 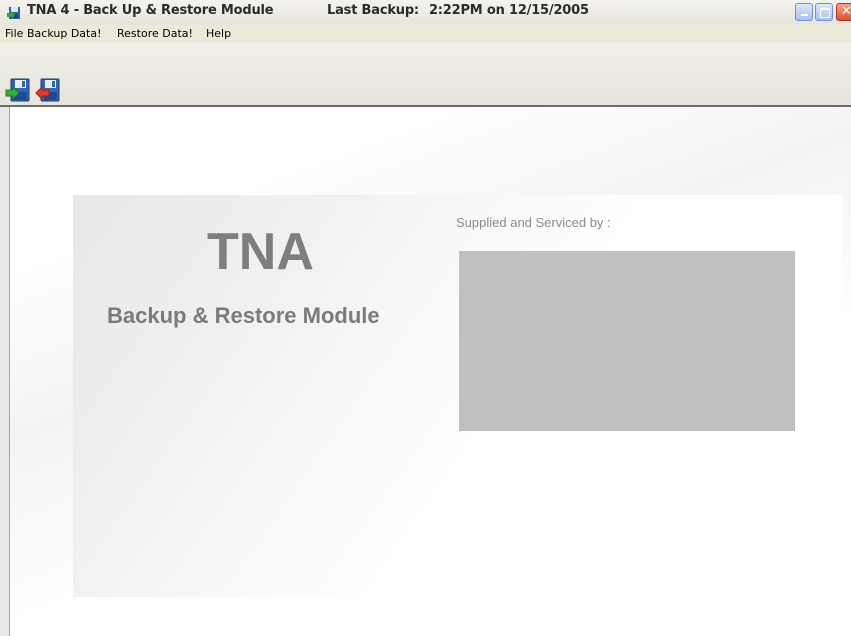 I want to click on menu-file: File, so click(x=14, y=33).